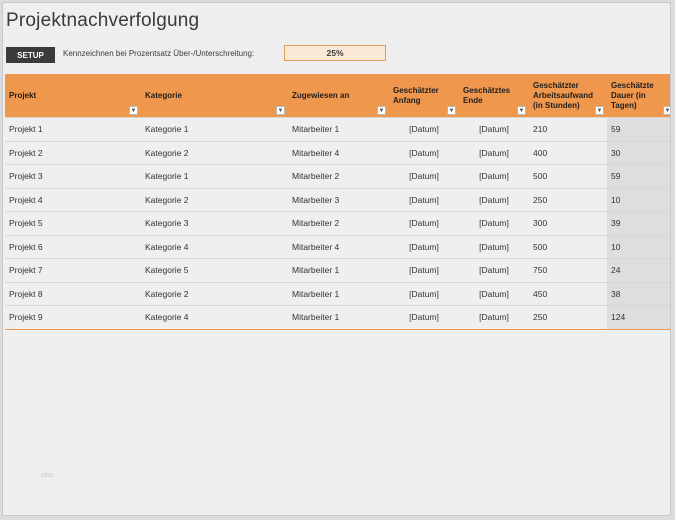 The height and width of the screenshot is (520, 675). I want to click on column-header-kategorie: Kategorie ▼, so click(214, 96).